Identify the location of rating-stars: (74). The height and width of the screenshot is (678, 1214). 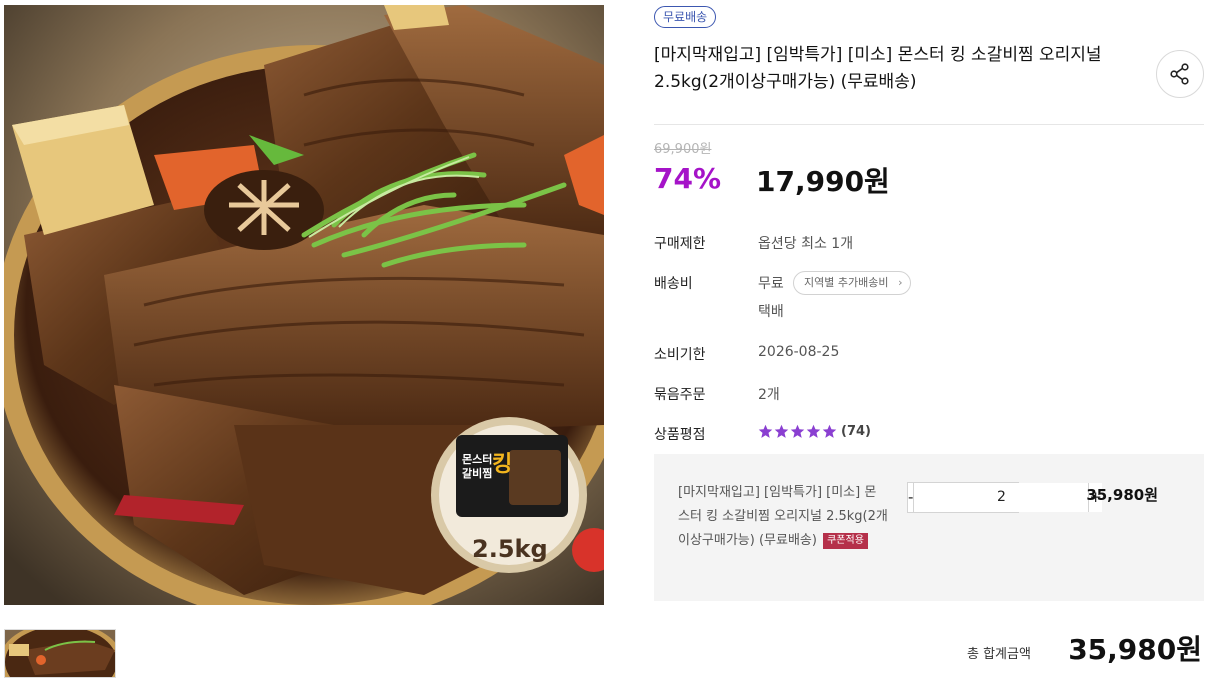
(814, 431).